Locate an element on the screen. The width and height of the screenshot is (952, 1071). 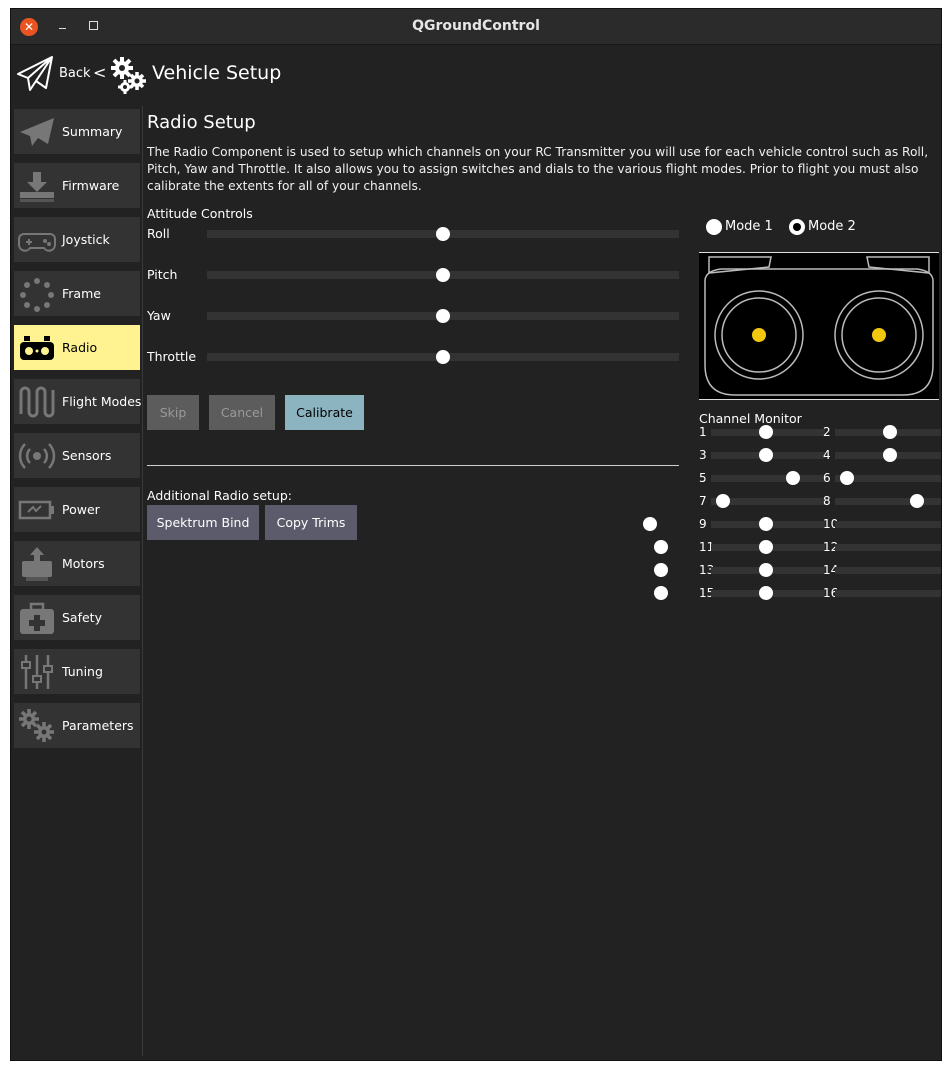
additional-setup-label: Additional Radio setup: is located at coordinates (219, 495).